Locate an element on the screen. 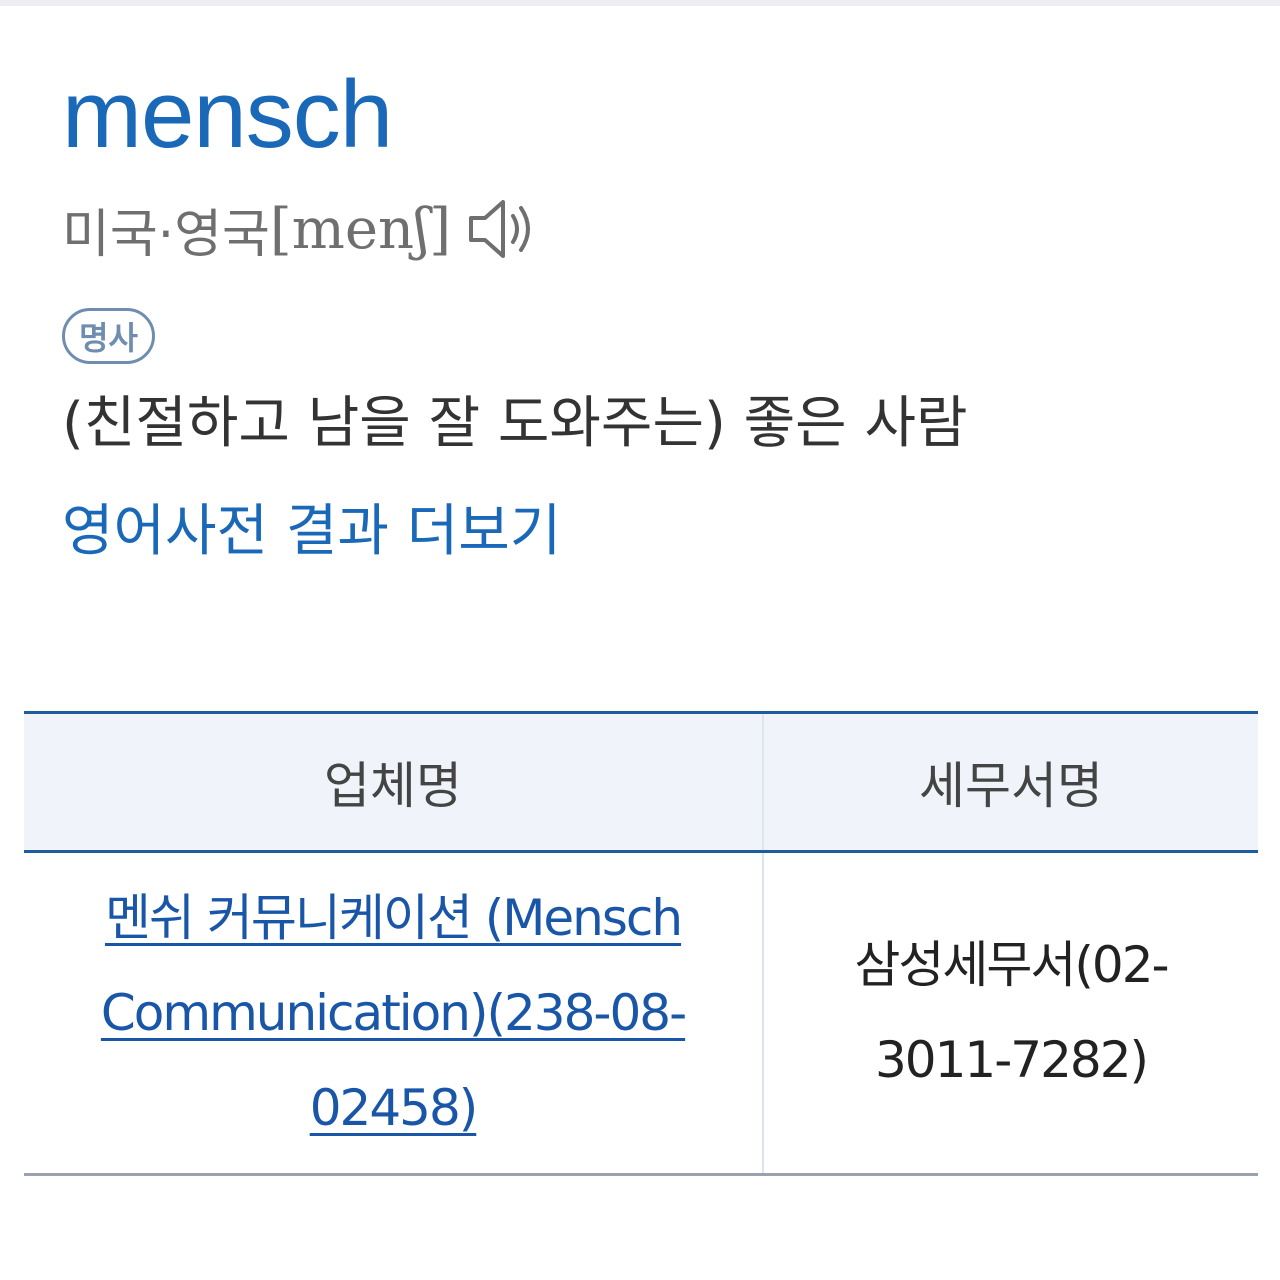  table-header-row: 업체명 세무서명 is located at coordinates (641, 782).